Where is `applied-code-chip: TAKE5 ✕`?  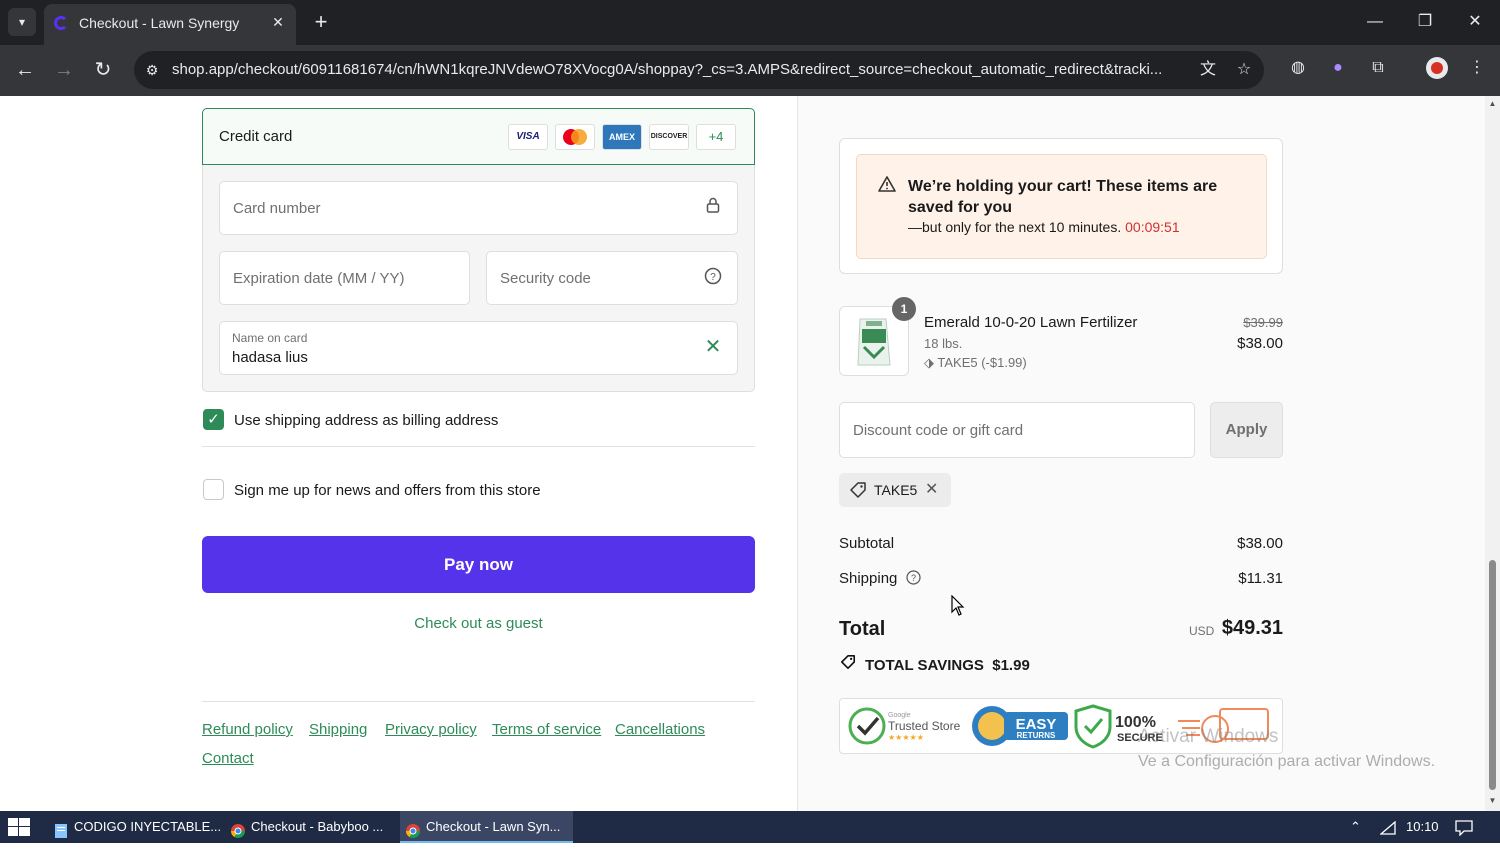
applied-code-chip: TAKE5 ✕ is located at coordinates (895, 490).